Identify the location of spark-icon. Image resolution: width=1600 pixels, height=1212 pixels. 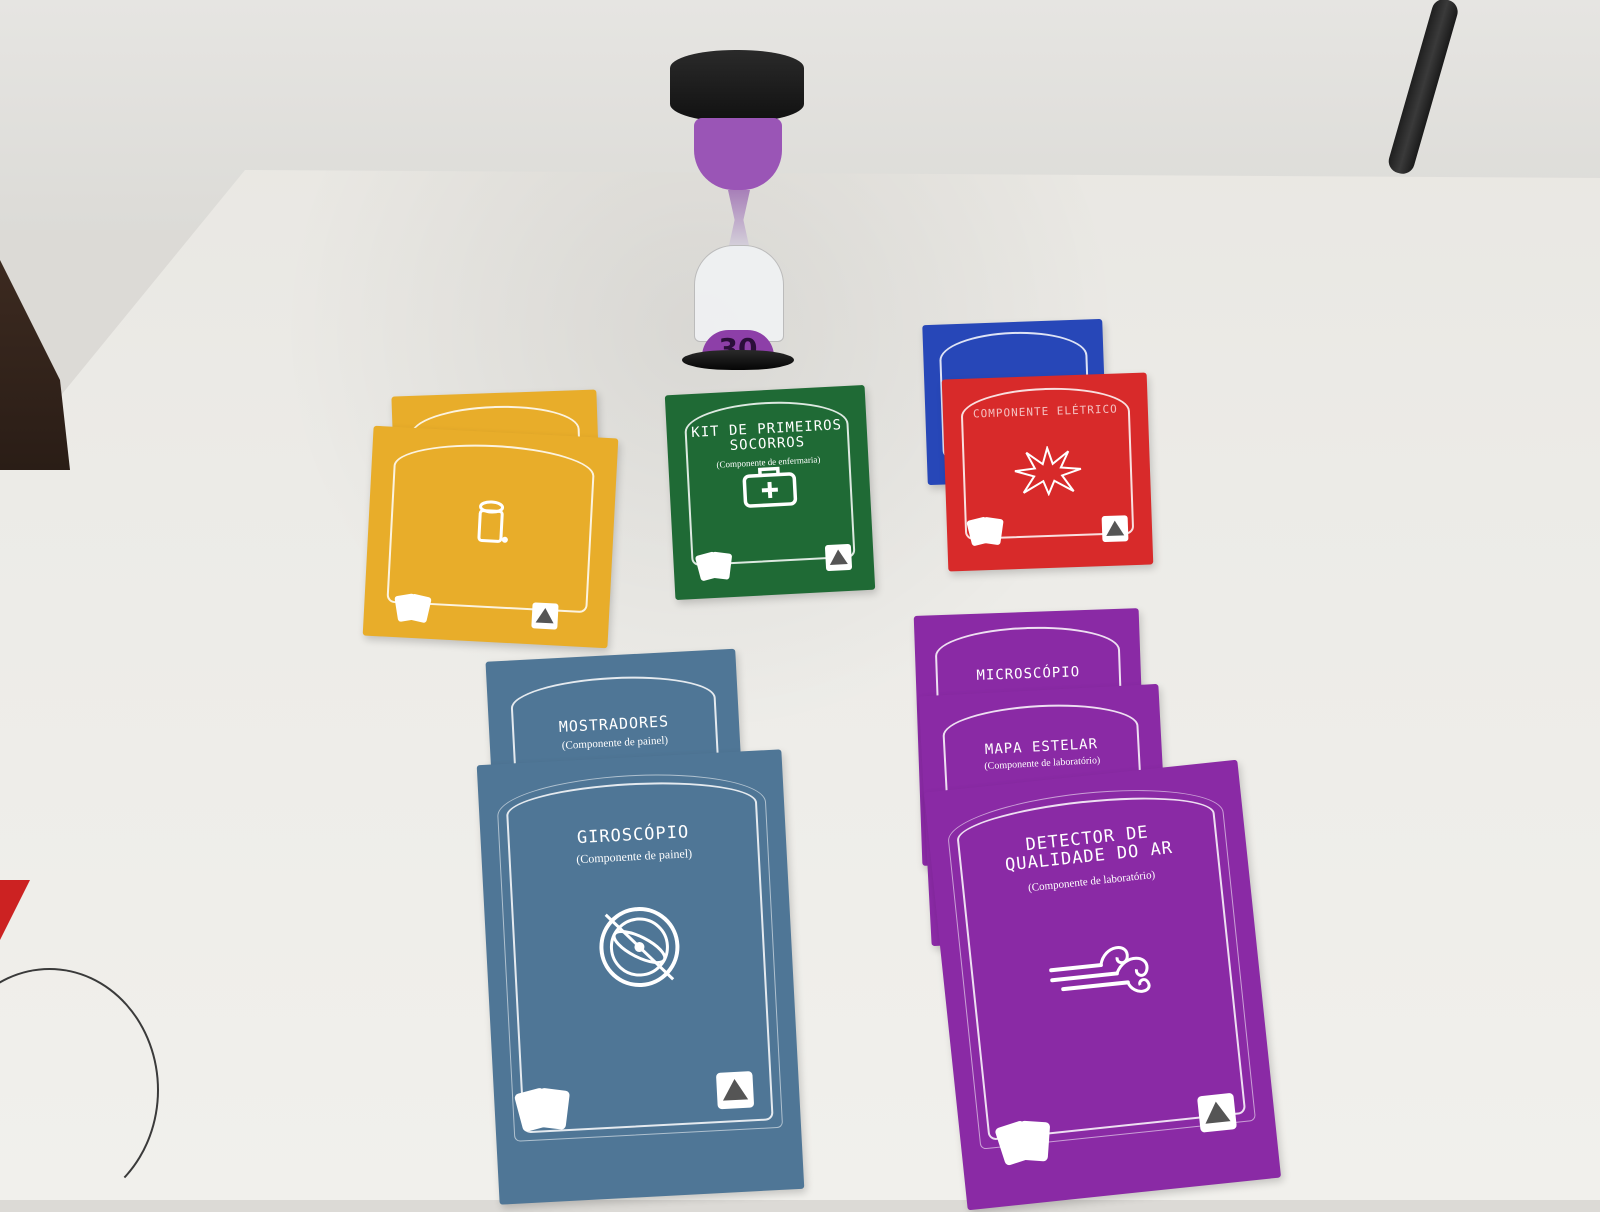
(1047, 473).